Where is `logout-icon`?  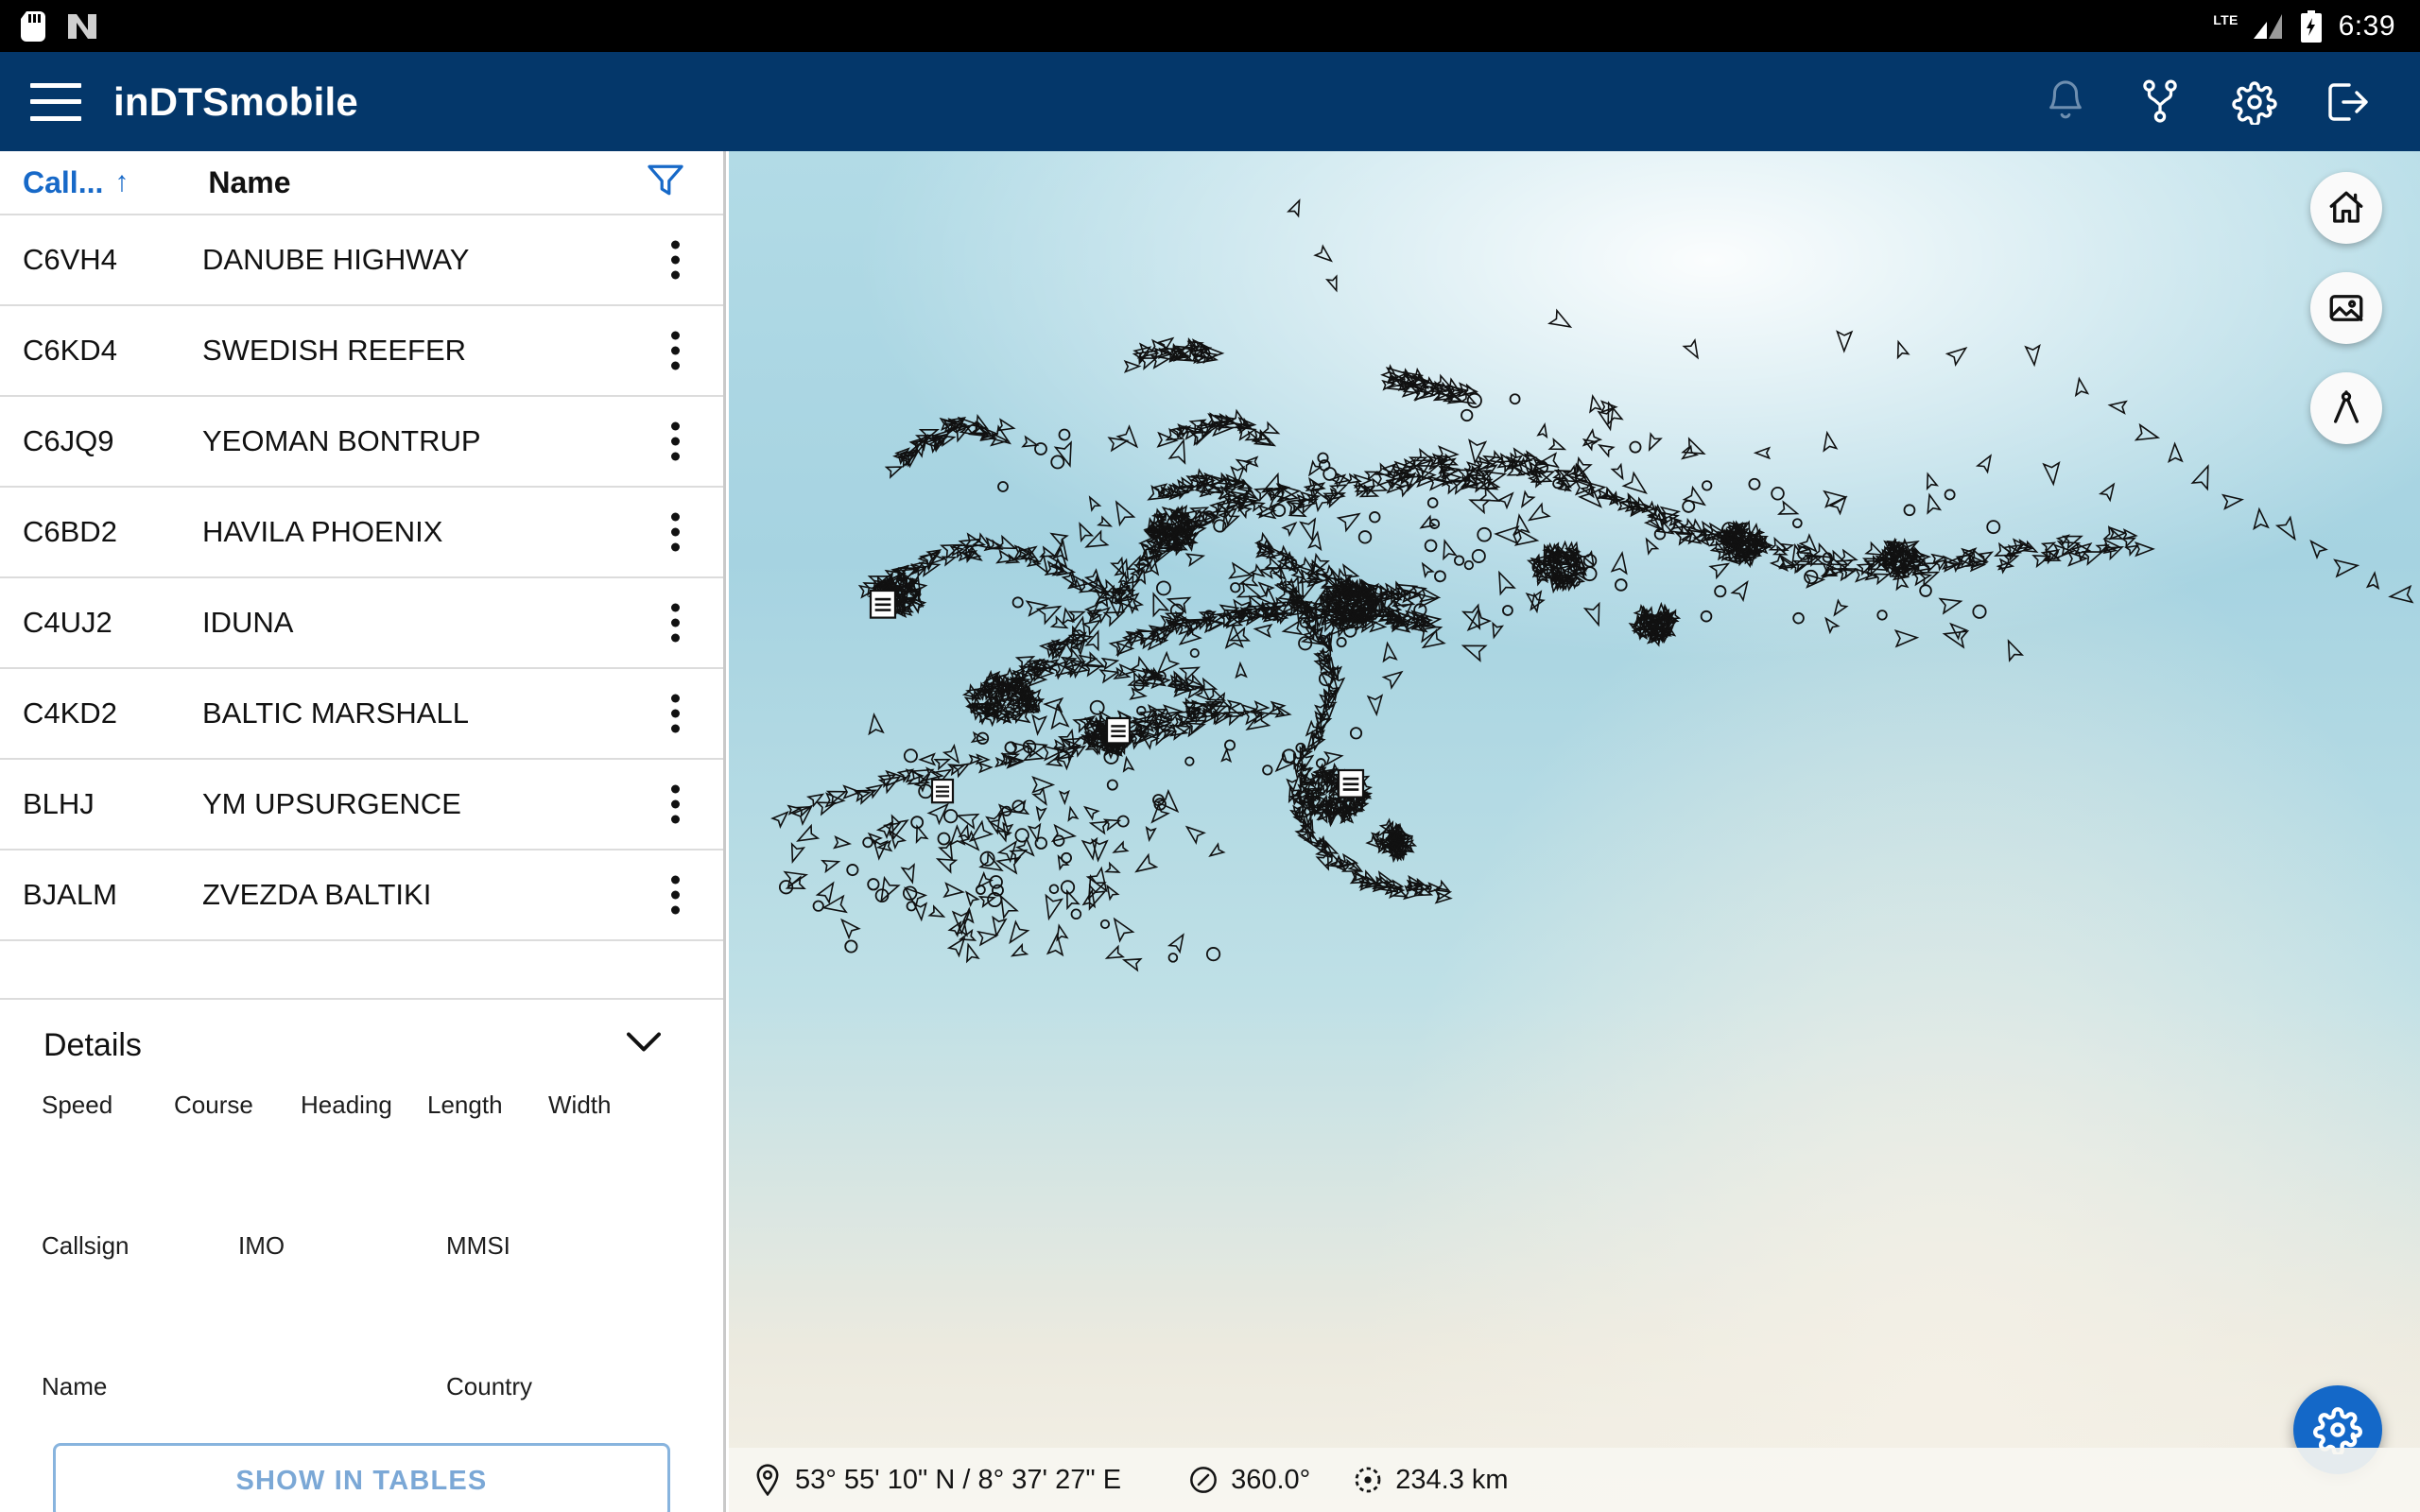
logout-icon is located at coordinates (2349, 102).